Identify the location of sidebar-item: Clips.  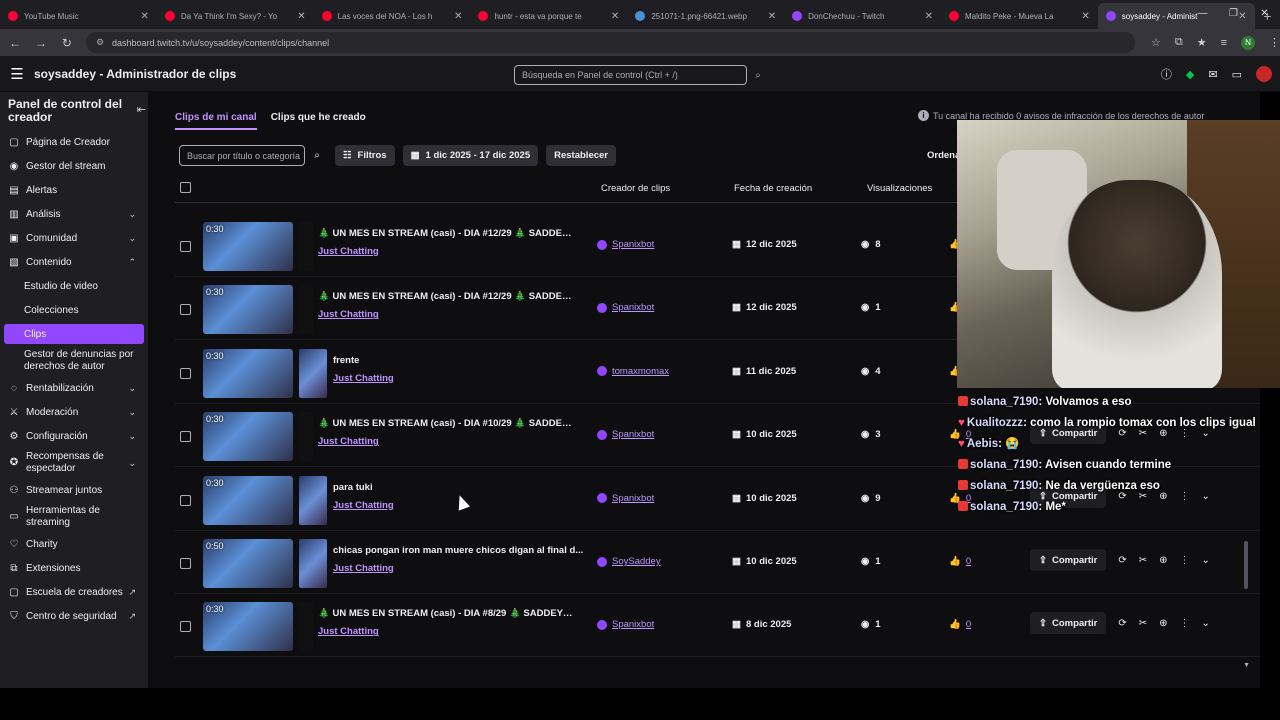
(74, 334).